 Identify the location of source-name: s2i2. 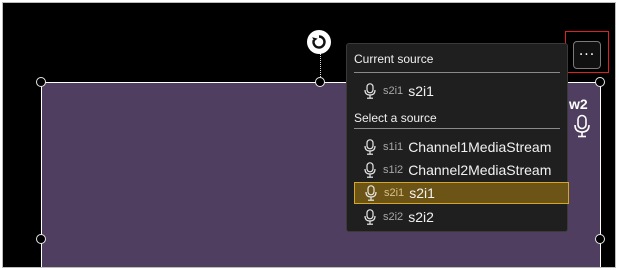
(421, 217).